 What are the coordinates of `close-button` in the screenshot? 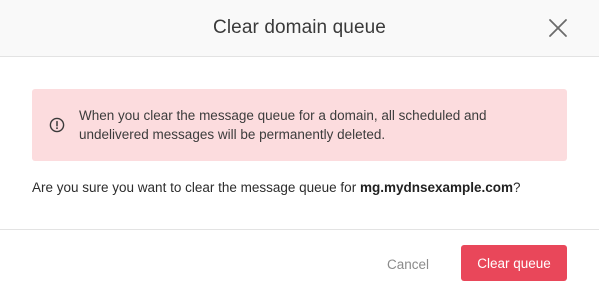 It's located at (558, 28).